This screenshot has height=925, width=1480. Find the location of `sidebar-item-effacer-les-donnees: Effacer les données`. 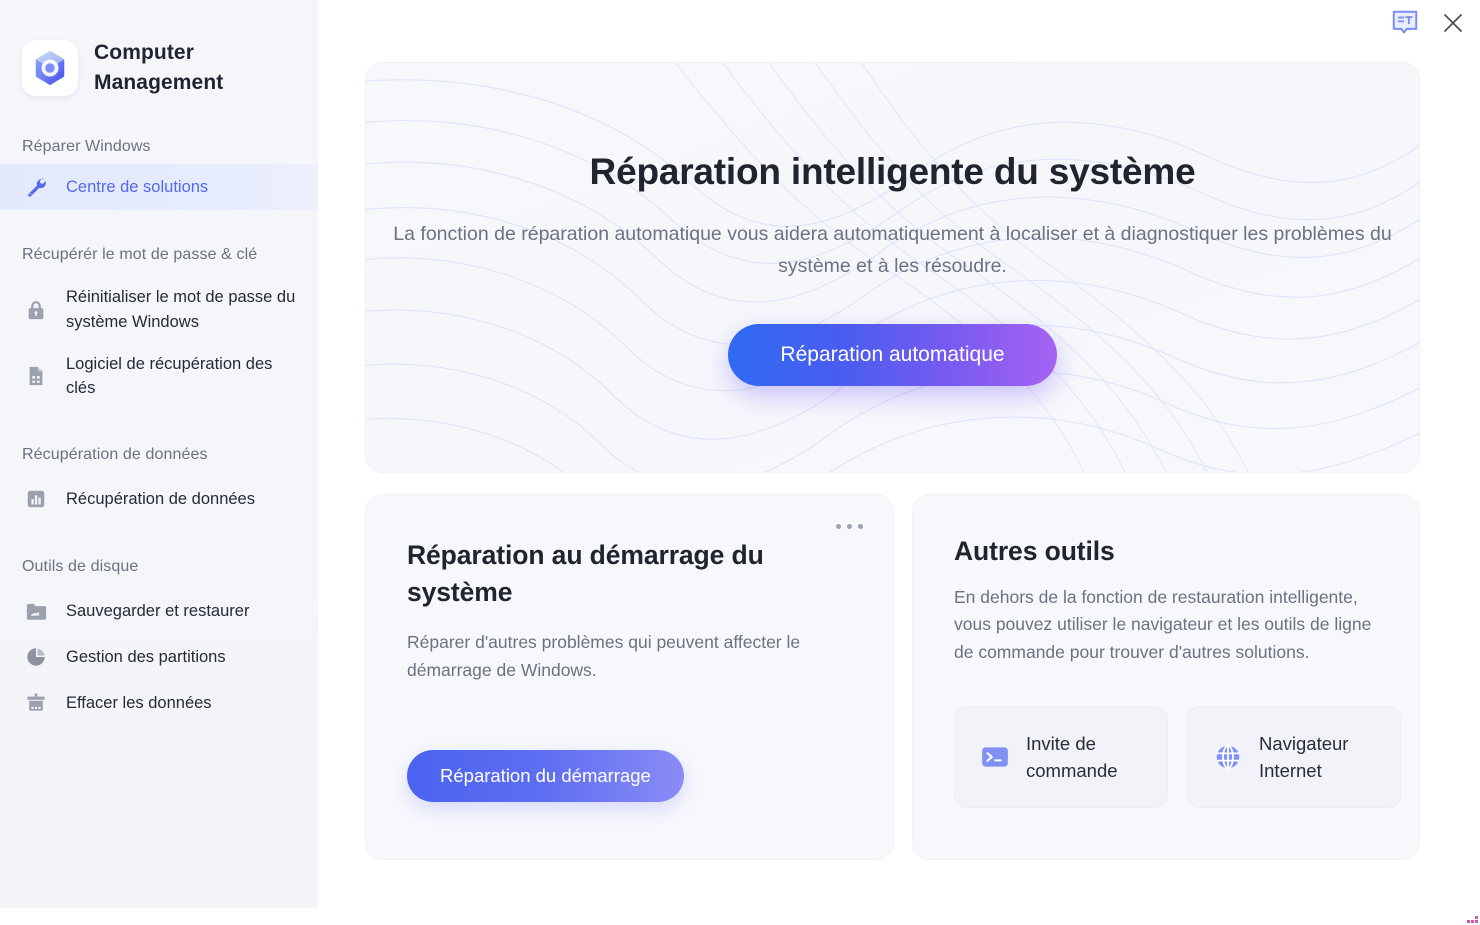

sidebar-item-effacer-les-donnees: Effacer les données is located at coordinates (159, 703).